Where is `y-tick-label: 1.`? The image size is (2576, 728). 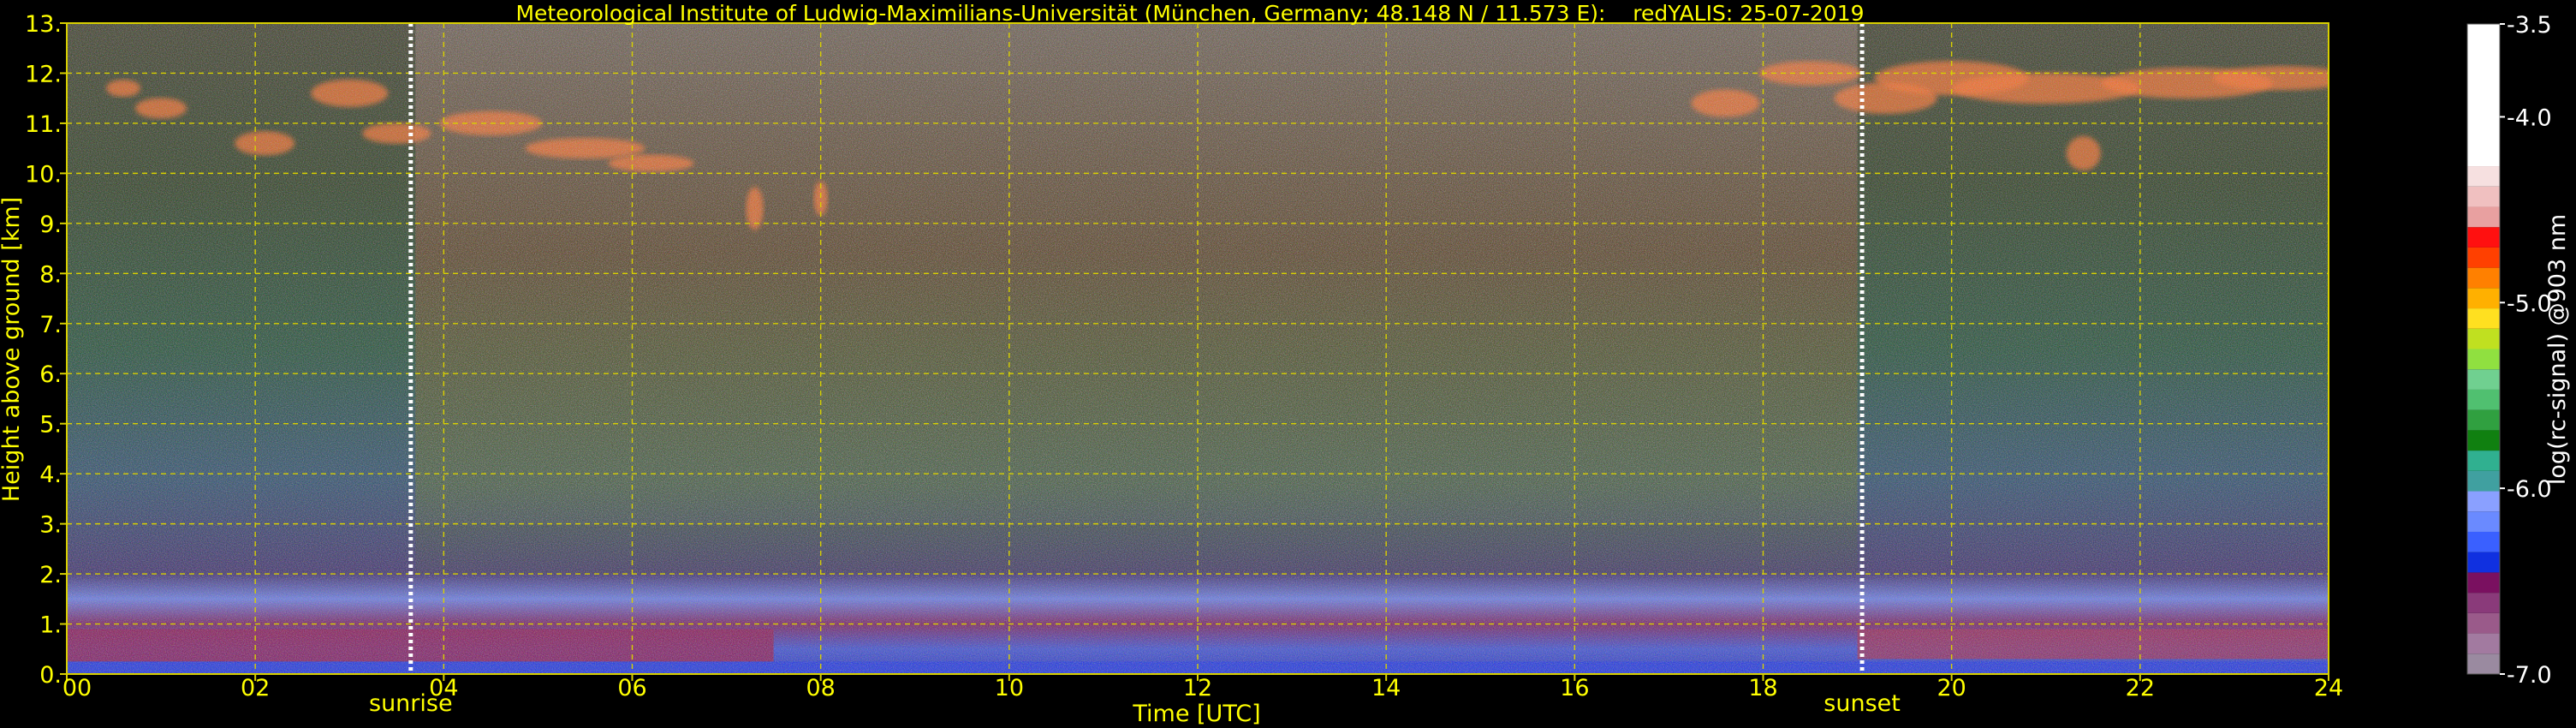
y-tick-label: 1. is located at coordinates (50, 625).